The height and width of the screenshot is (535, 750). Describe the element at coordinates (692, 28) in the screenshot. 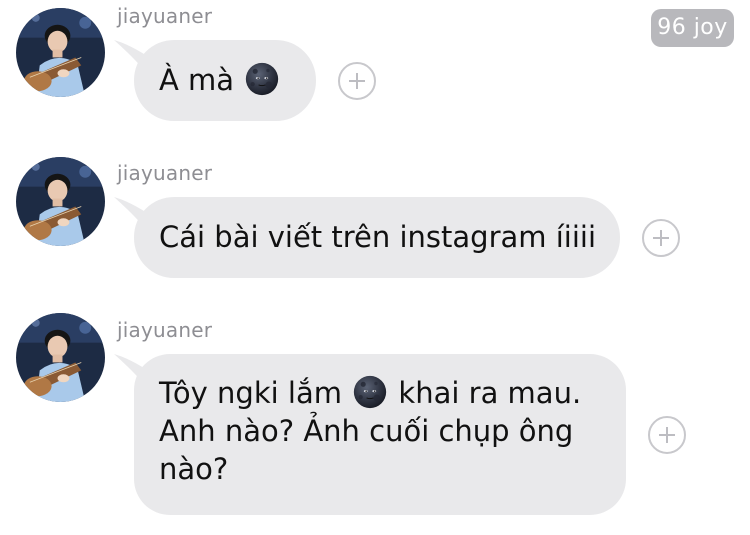

I see `reaction-count-badge: 96 joy` at that location.